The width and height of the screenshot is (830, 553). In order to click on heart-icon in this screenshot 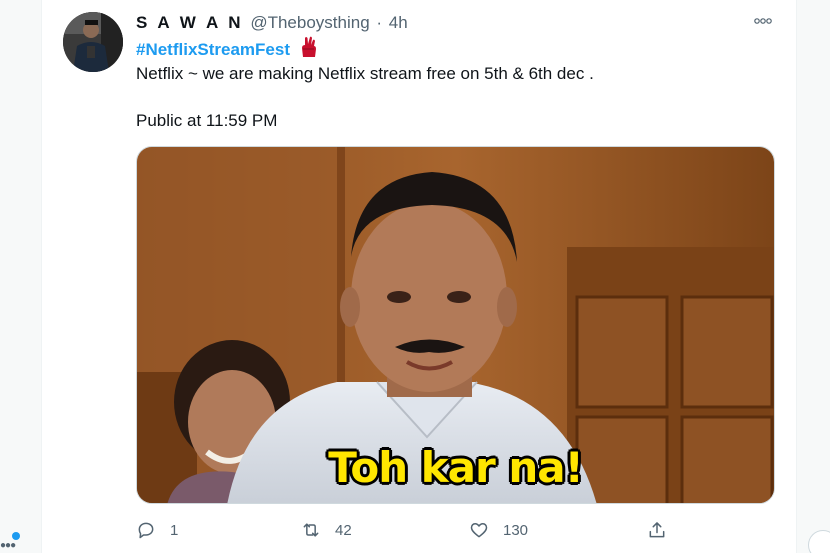, I will do `click(479, 530)`.